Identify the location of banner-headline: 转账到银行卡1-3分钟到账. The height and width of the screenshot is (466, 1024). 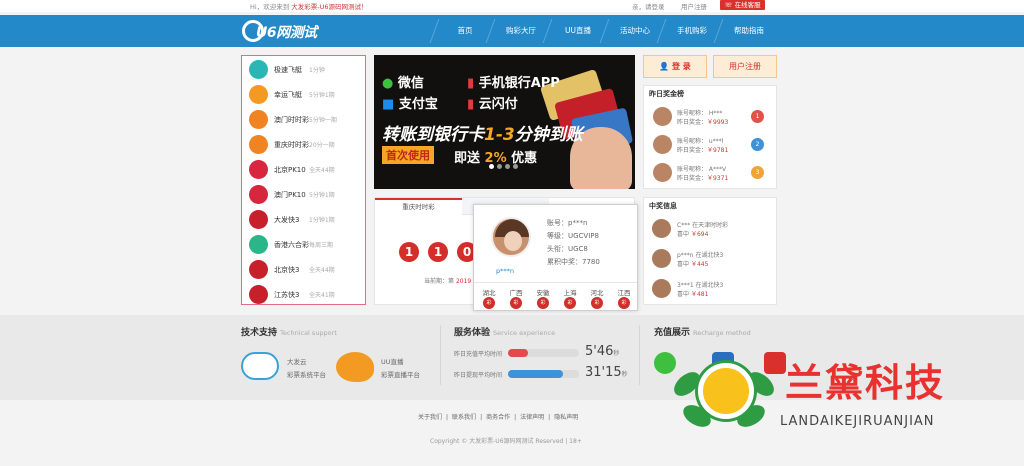
(482, 132).